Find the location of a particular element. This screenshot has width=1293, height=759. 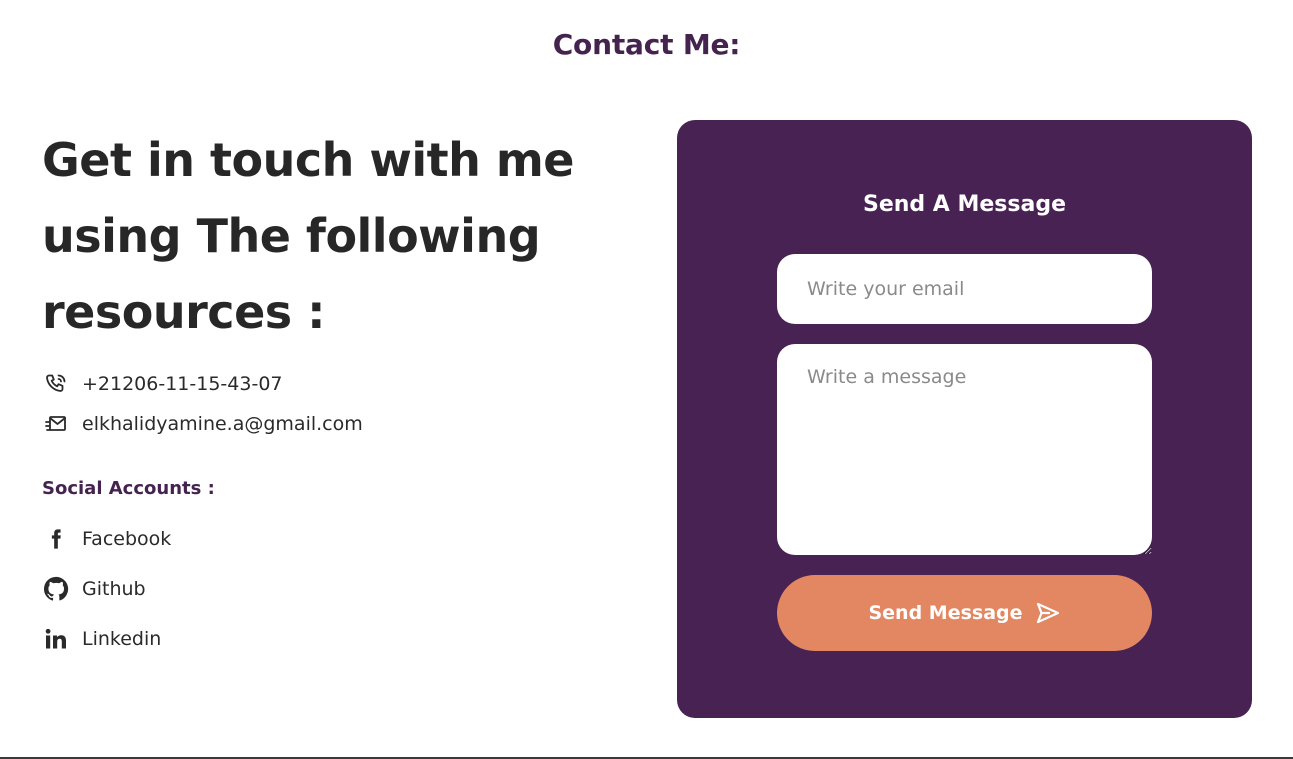

social-link-github: Github is located at coordinates (337, 589).